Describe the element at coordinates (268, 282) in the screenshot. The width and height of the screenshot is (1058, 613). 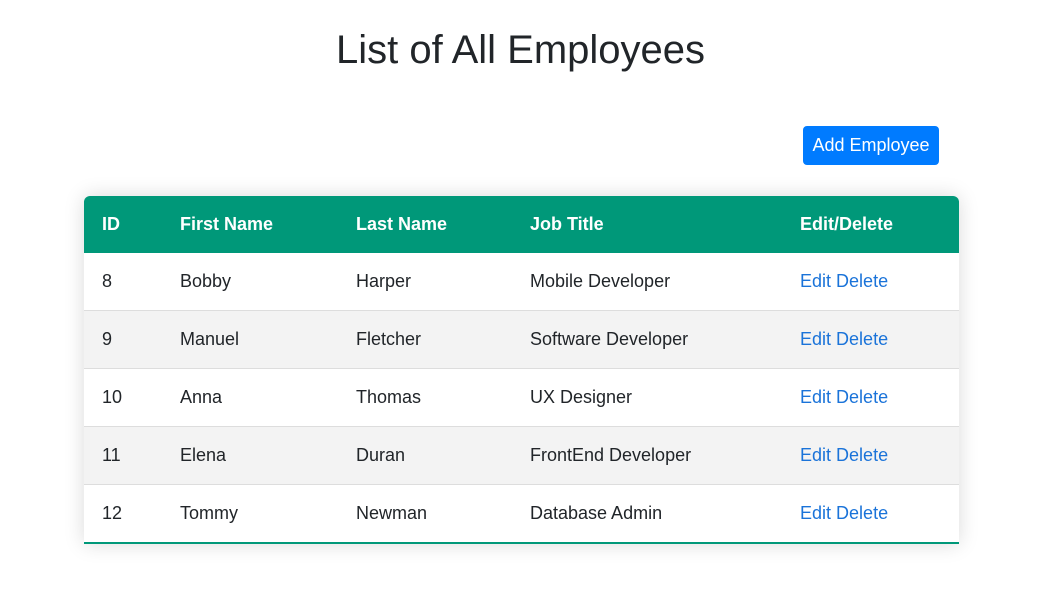
I see `cell-first-name: Bobby` at that location.